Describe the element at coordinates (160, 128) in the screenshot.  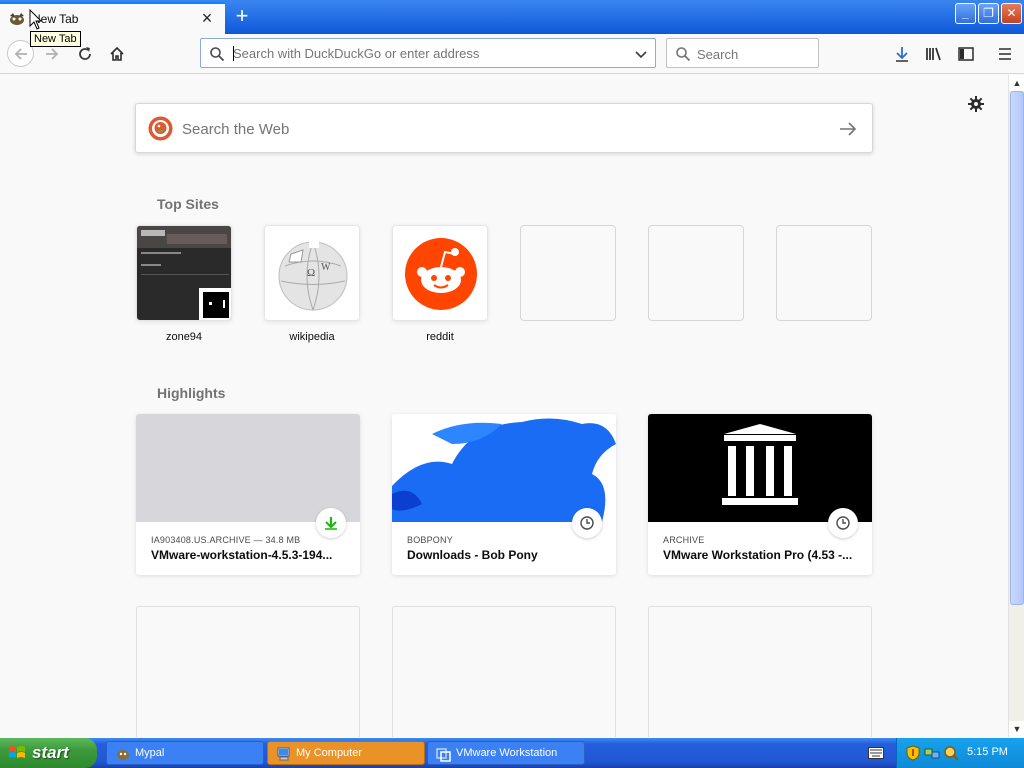
I see `duckduckgo-logo-icon` at that location.